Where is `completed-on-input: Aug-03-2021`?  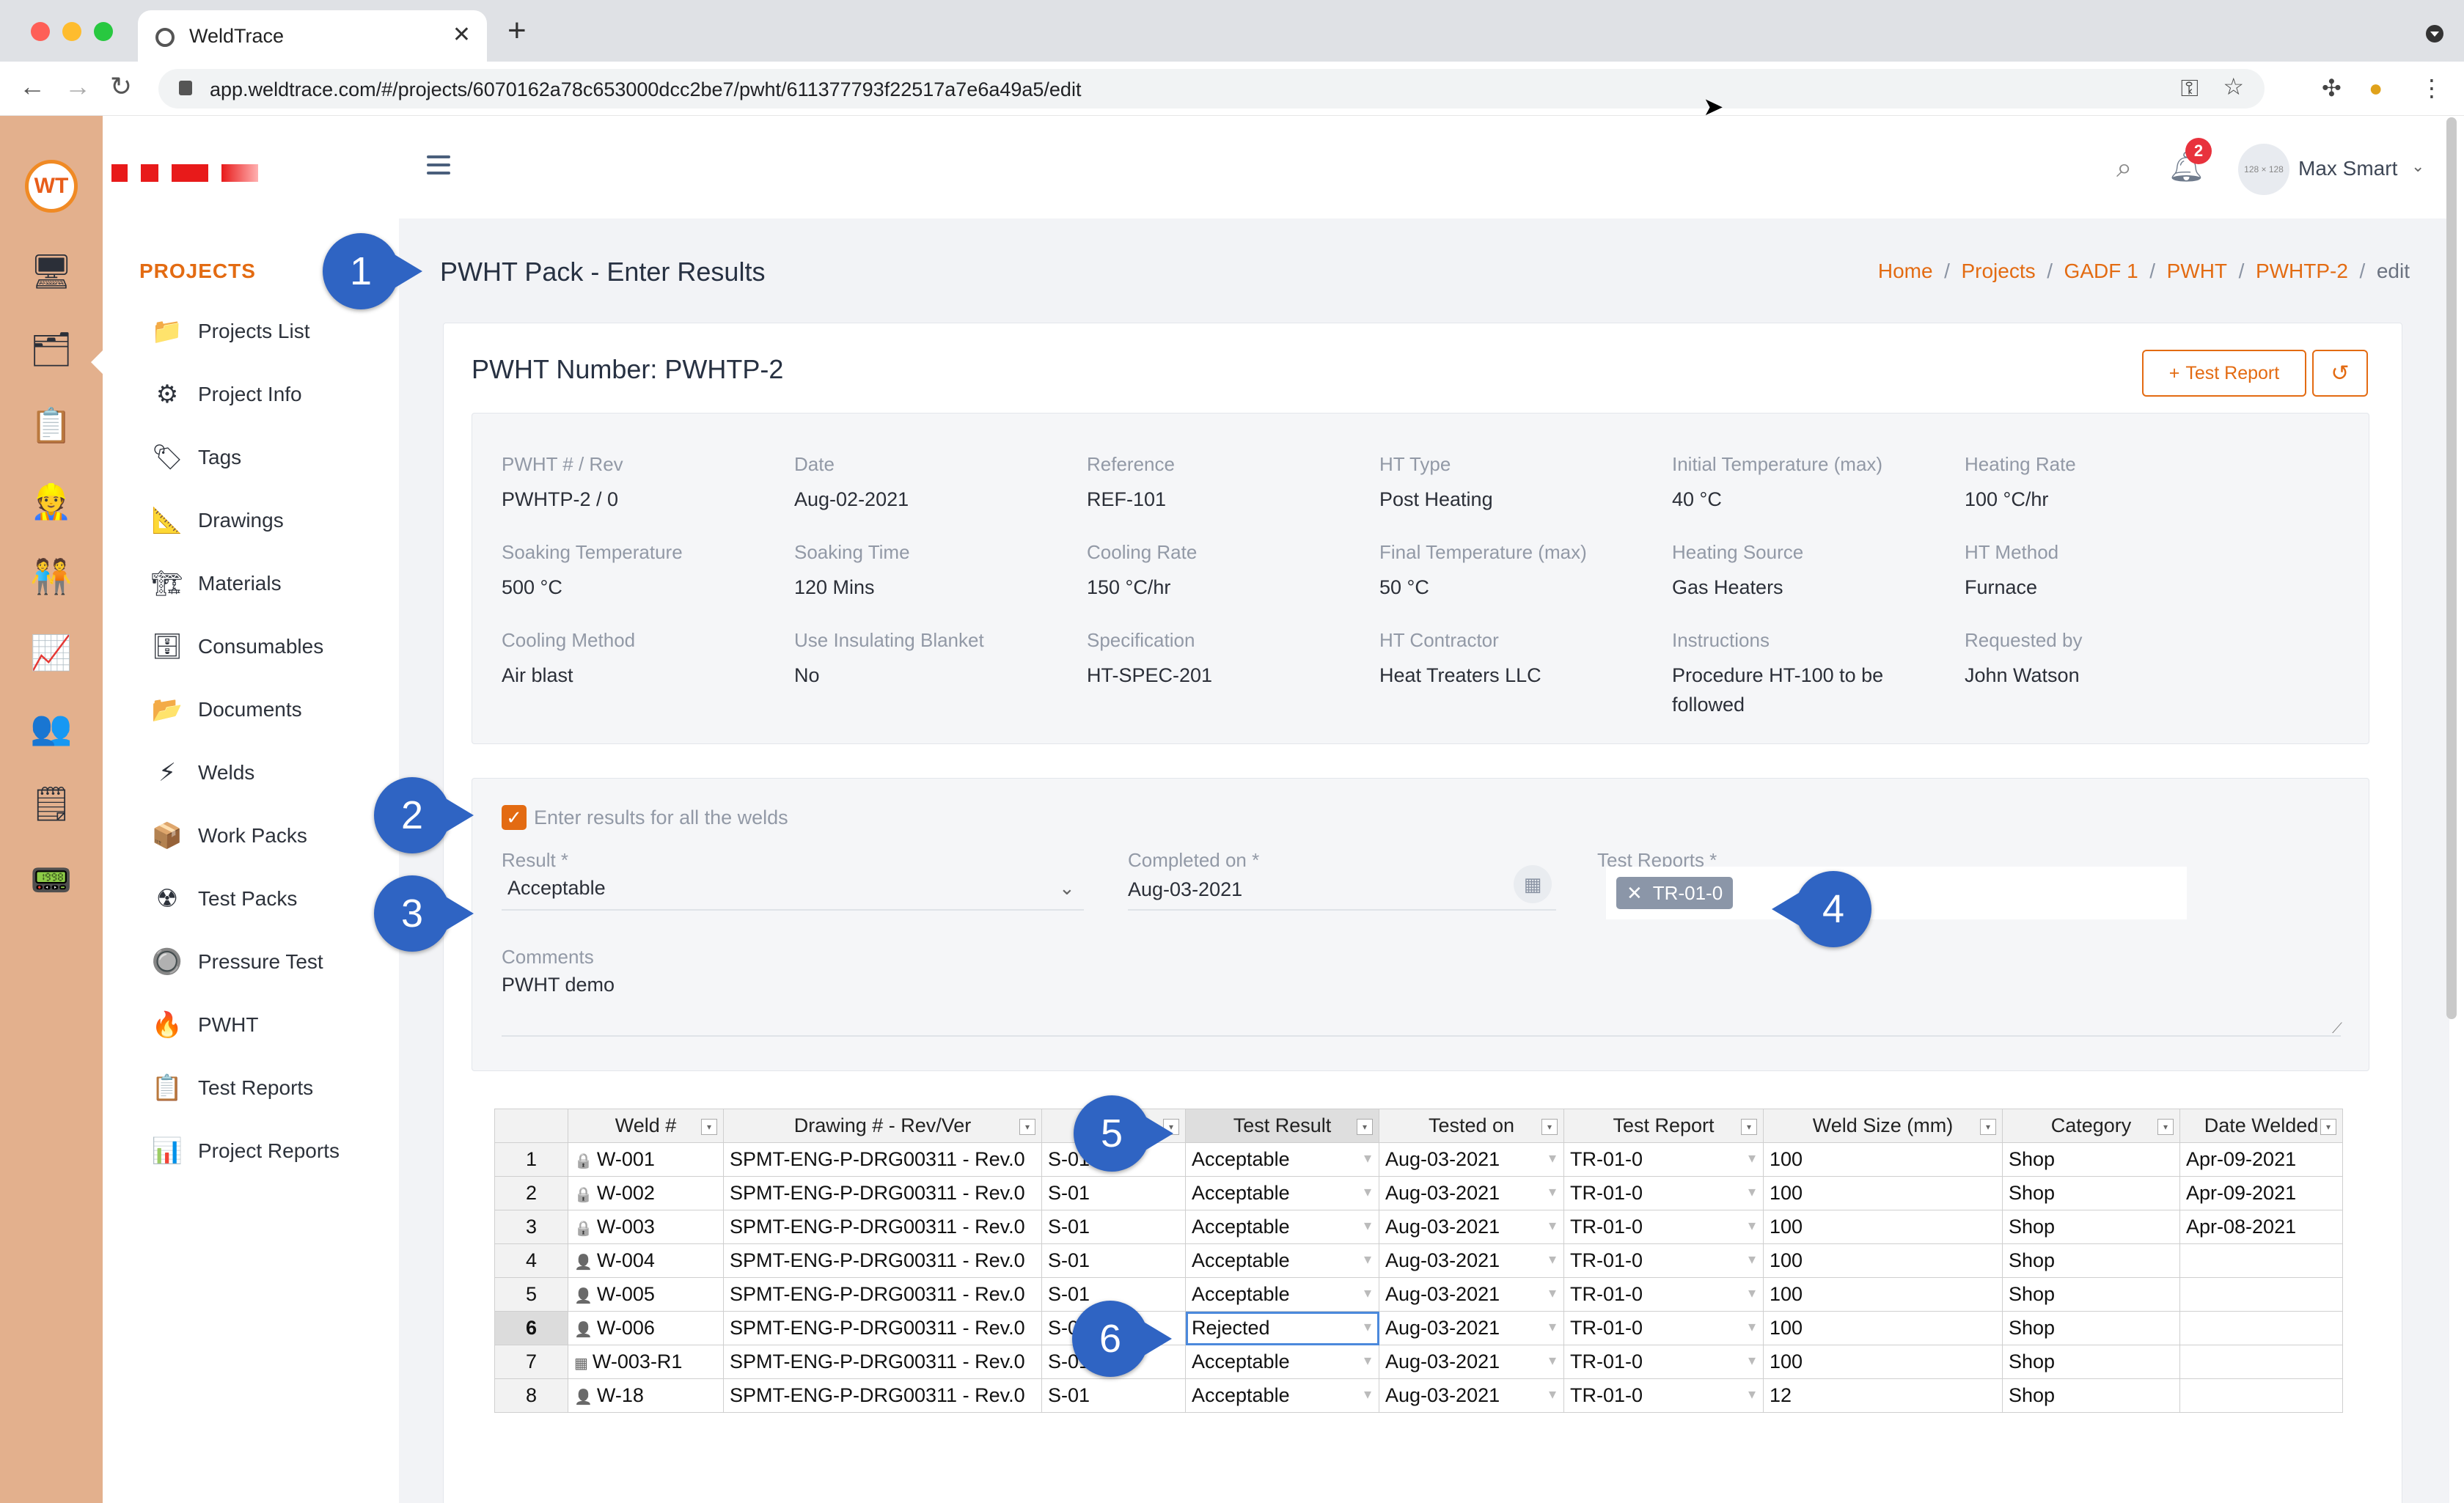
completed-on-input: Aug-03-2021 is located at coordinates (1185, 890).